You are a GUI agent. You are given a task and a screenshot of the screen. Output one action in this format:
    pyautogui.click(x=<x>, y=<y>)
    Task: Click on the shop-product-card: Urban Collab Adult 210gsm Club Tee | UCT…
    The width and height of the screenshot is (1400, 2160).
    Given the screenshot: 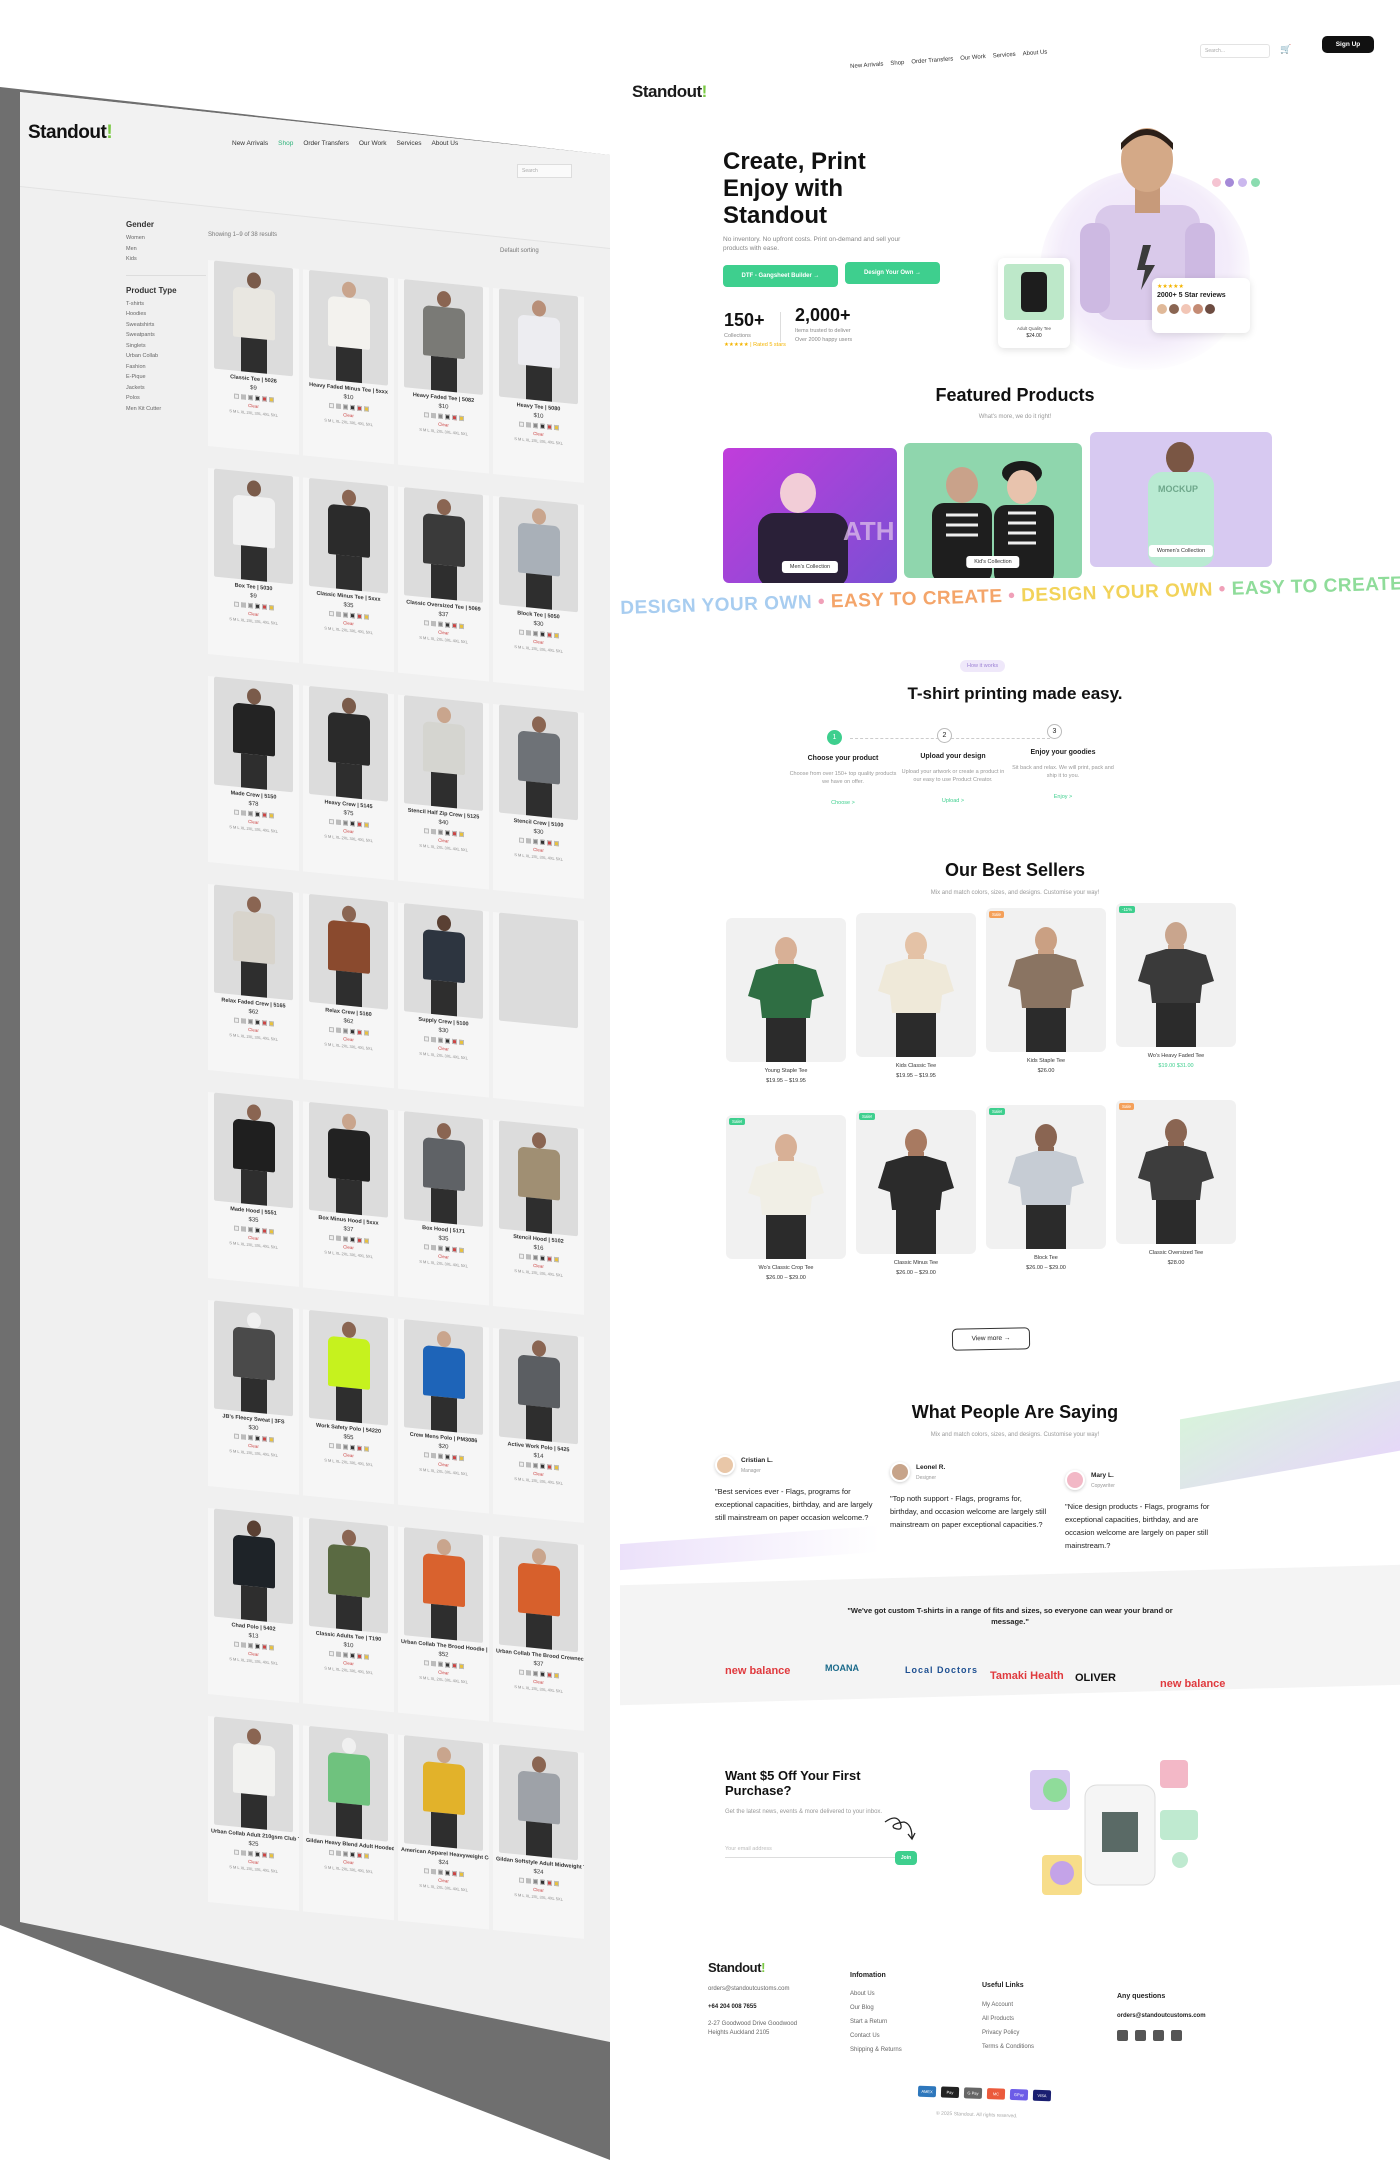 What is the action you would take?
    pyautogui.click(x=253, y=1813)
    